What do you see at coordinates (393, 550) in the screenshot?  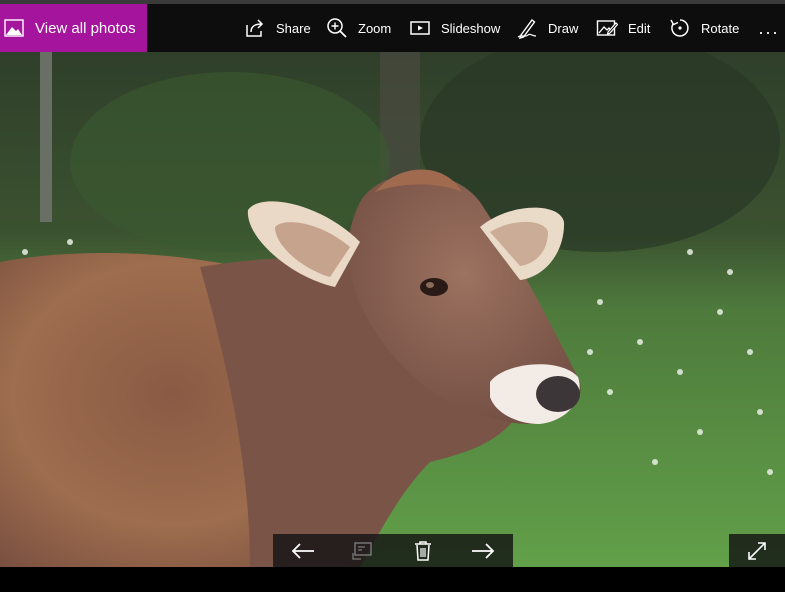 I see `navigation-panel` at bounding box center [393, 550].